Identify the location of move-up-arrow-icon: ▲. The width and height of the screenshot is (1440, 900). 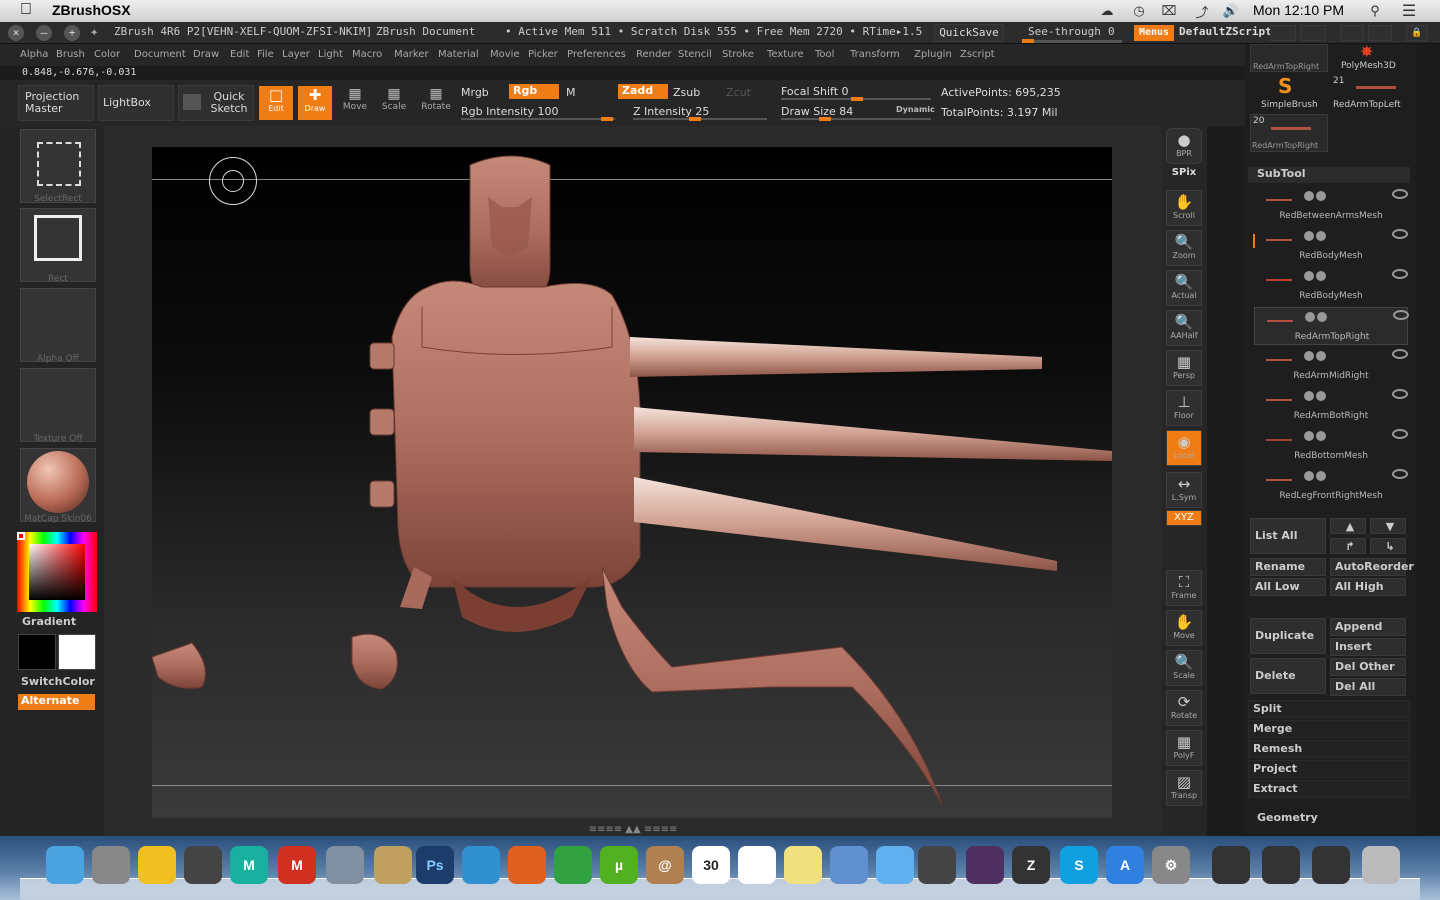
(1348, 526).